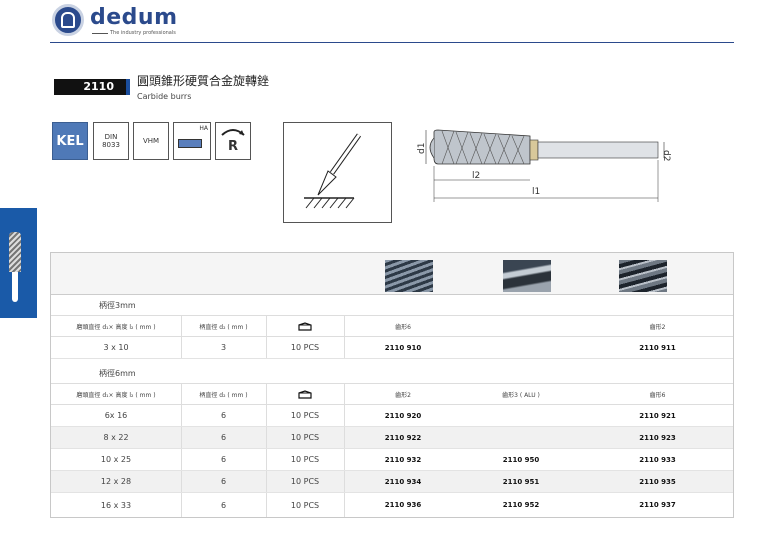  Describe the element at coordinates (657, 347) in the screenshot. I see `cell-article-c: 2110 911` at that location.